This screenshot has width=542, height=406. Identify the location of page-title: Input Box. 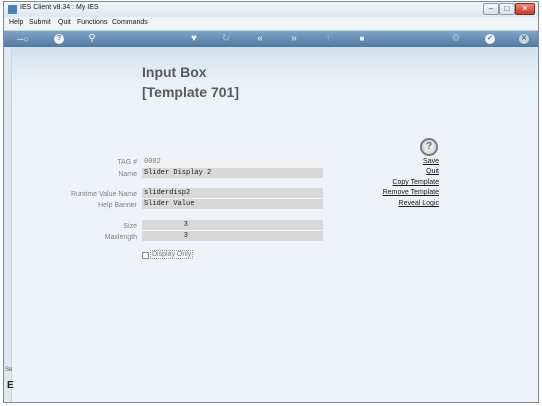
(174, 72).